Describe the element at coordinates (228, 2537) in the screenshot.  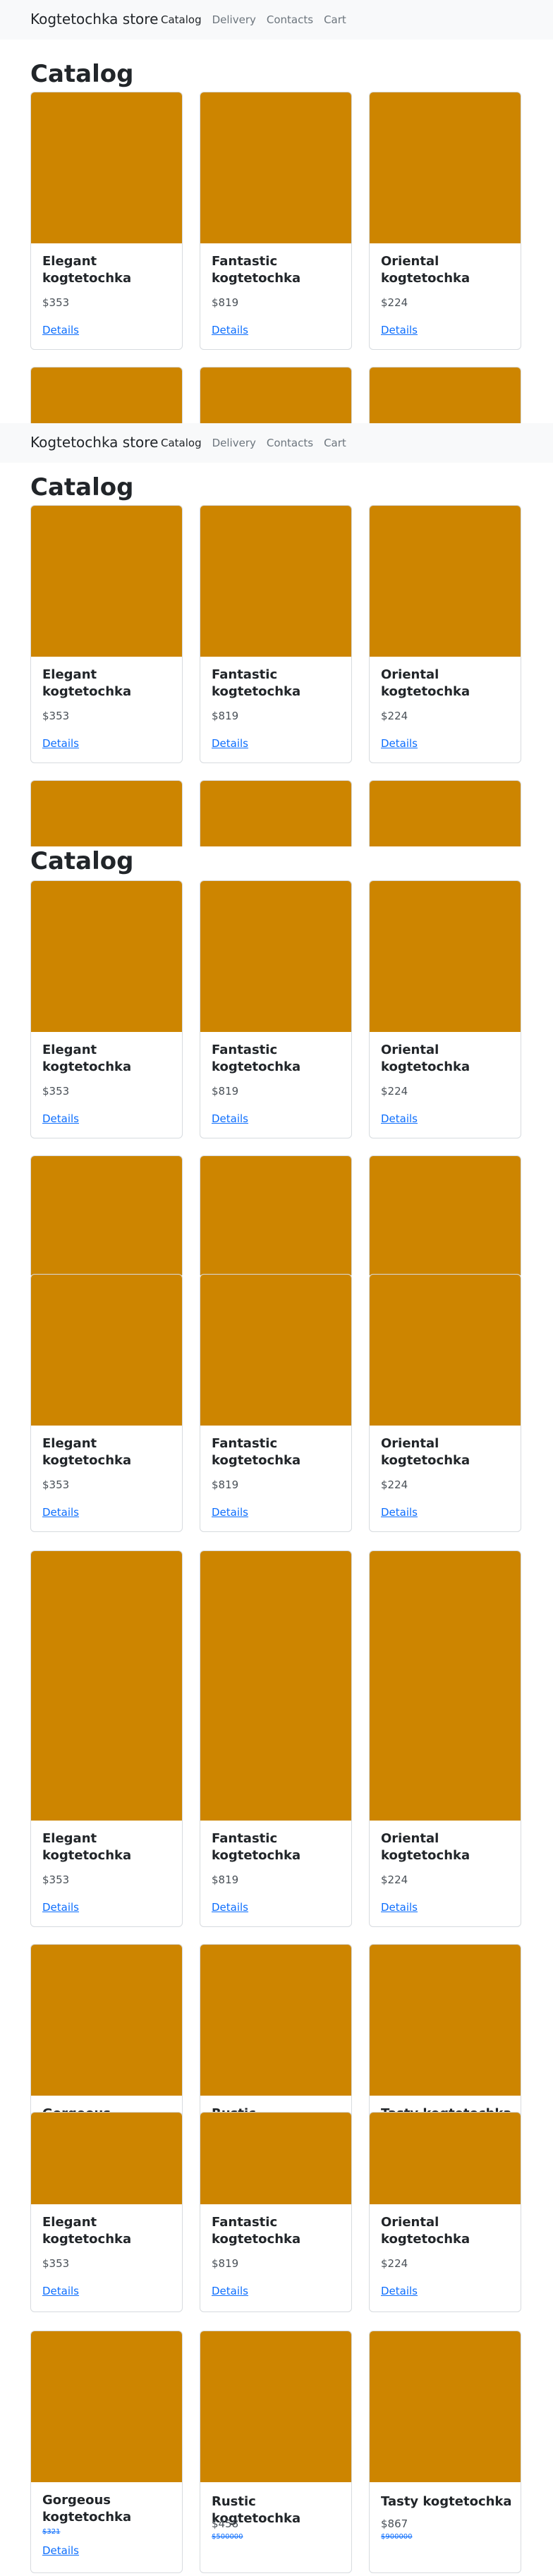
I see `product-old-price: $500000` at that location.